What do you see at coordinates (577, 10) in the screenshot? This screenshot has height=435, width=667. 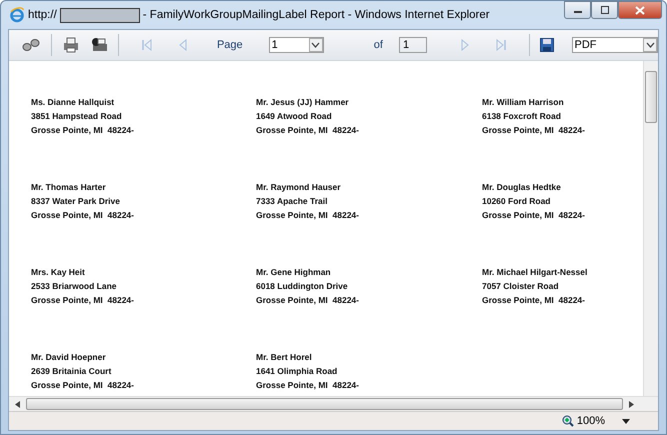 I see `minimize-button` at bounding box center [577, 10].